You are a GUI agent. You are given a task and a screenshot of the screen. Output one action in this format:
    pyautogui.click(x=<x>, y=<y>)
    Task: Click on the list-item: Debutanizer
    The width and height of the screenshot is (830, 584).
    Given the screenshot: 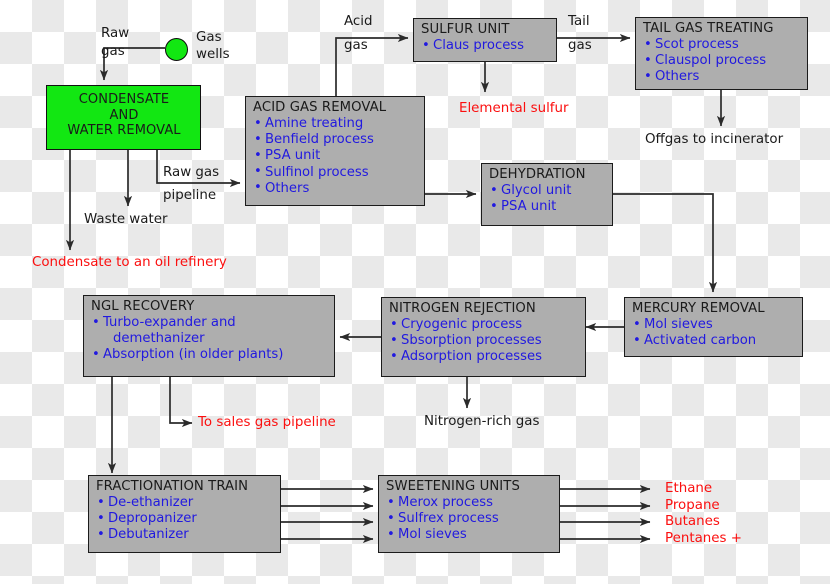 What is the action you would take?
    pyautogui.click(x=185, y=535)
    